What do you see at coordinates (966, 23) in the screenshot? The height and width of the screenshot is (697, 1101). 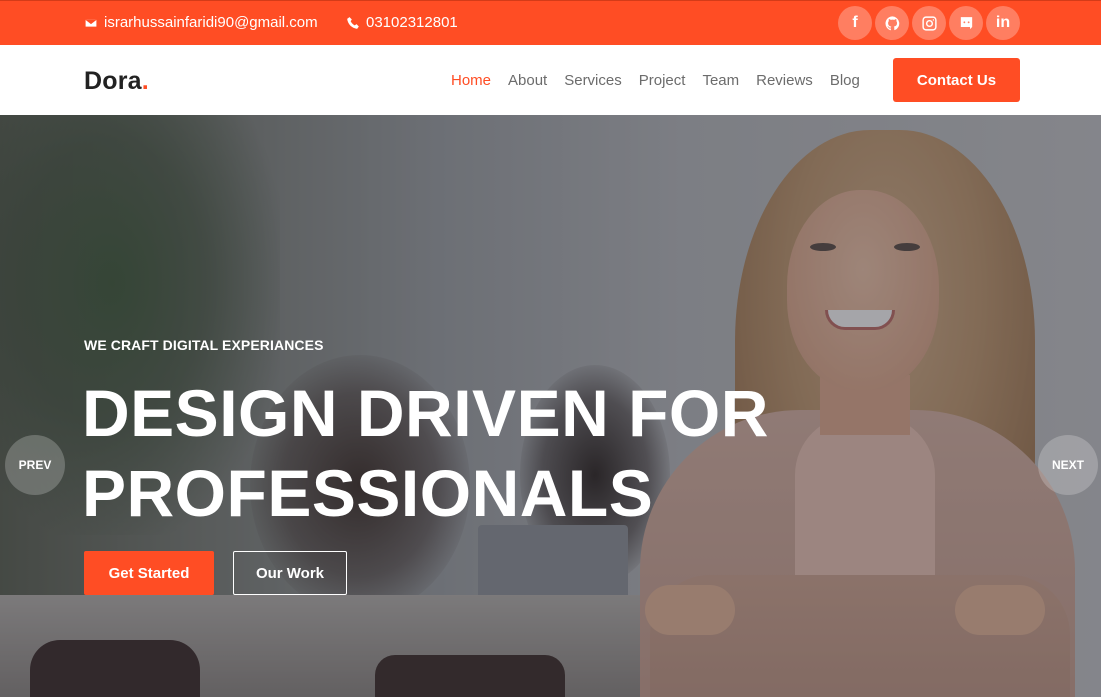 I see `discord-icon` at bounding box center [966, 23].